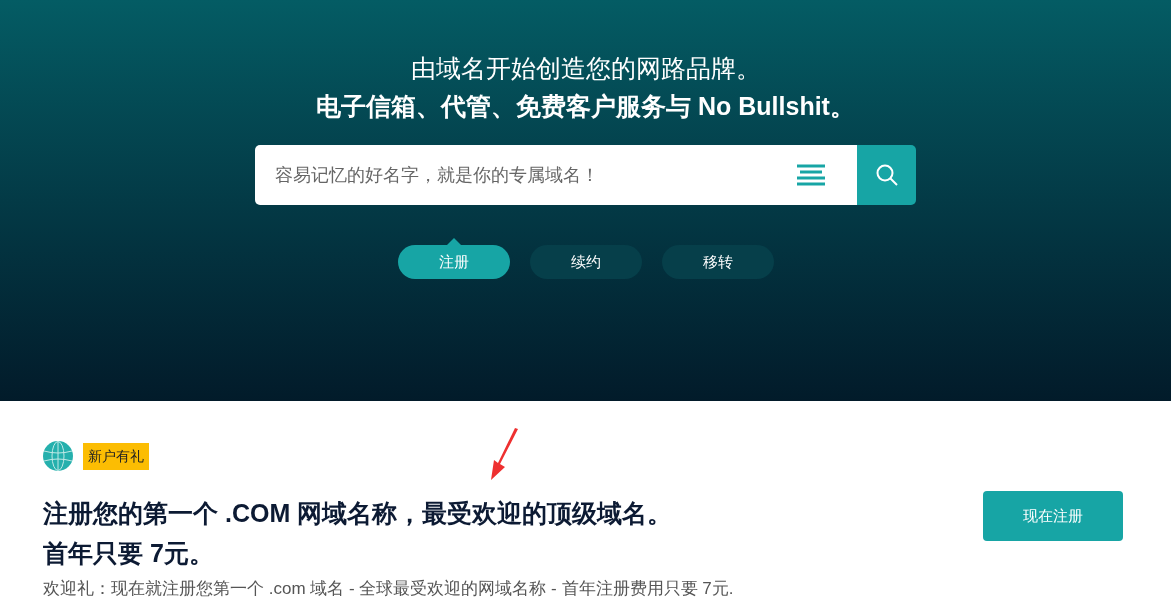  What do you see at coordinates (717, 262) in the screenshot?
I see `tab: 移转` at bounding box center [717, 262].